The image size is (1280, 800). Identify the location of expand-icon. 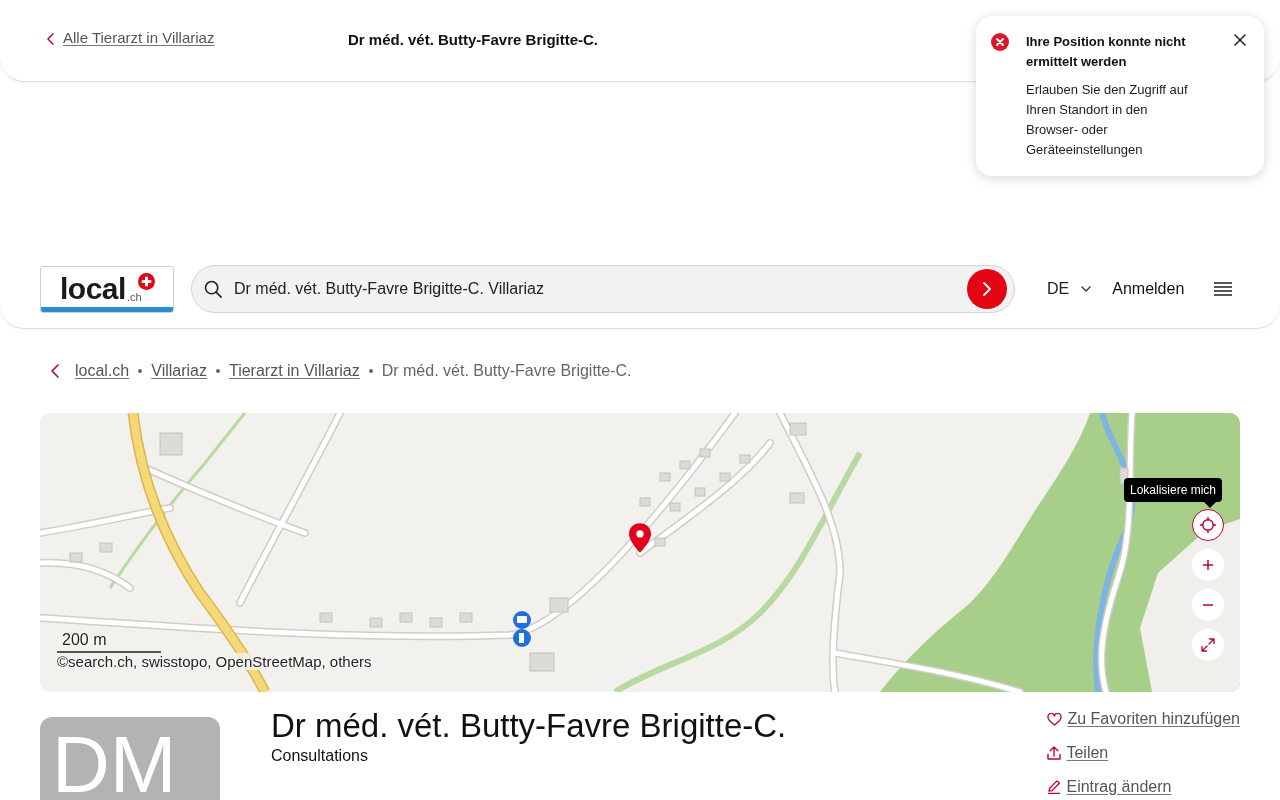
(1208, 645).